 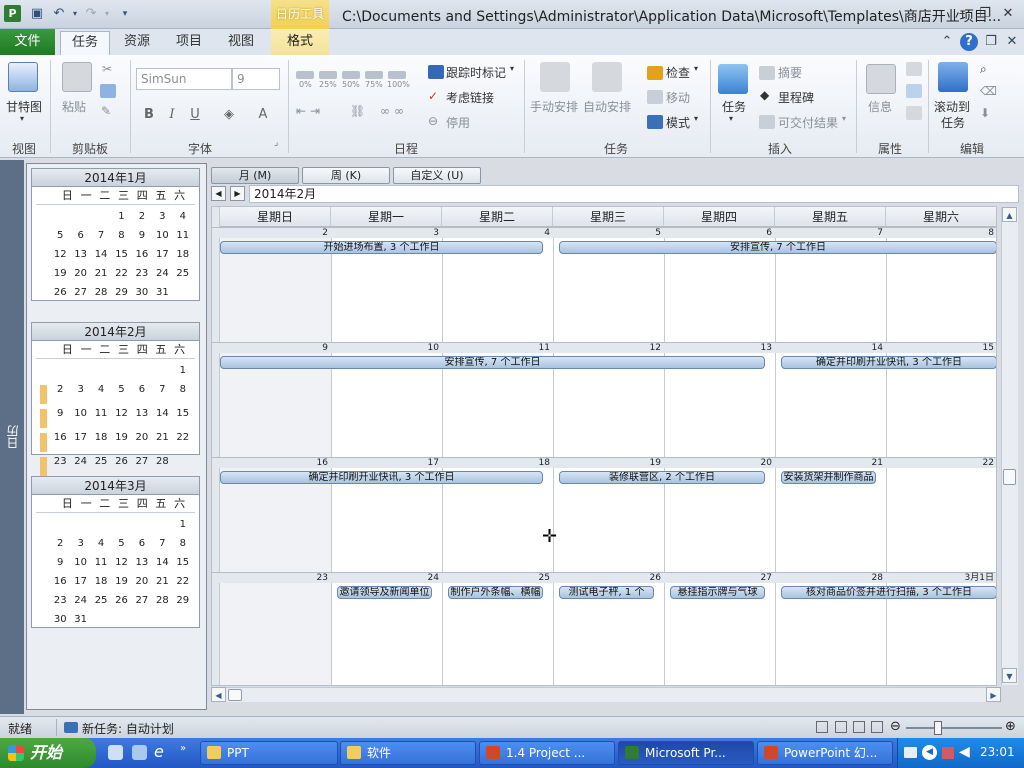 I want to click on vertical-scroll-thumb, so click(x=1009, y=477).